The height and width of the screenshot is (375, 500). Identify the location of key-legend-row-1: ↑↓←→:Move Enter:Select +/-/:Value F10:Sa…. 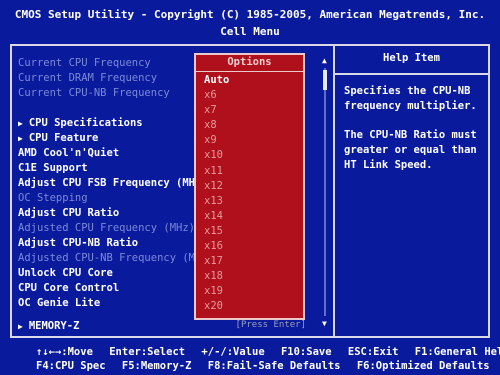
(268, 352).